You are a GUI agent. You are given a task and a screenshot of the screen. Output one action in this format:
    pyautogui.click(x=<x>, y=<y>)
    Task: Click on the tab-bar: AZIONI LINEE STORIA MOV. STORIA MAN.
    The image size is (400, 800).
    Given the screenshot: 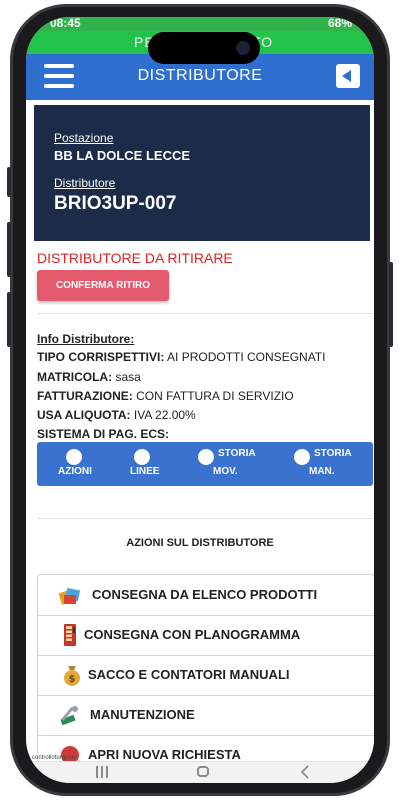 What is the action you would take?
    pyautogui.click(x=205, y=464)
    